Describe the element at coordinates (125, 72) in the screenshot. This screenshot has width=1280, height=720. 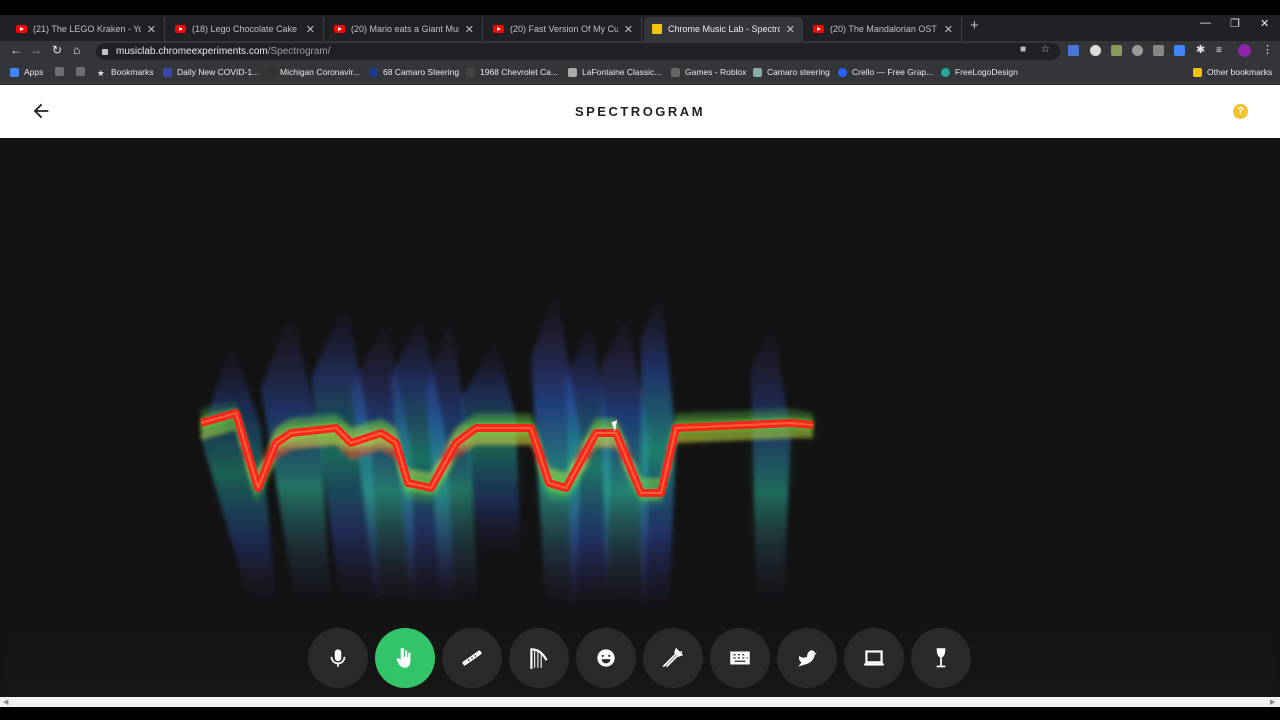
I see `bookmark-item: ★ Bookmarks` at that location.